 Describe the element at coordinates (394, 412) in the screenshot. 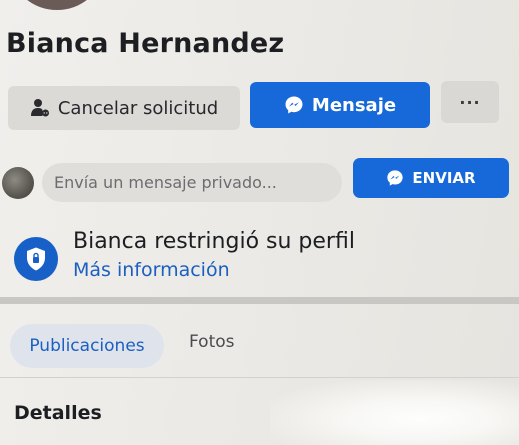

I see `screen-glare` at that location.